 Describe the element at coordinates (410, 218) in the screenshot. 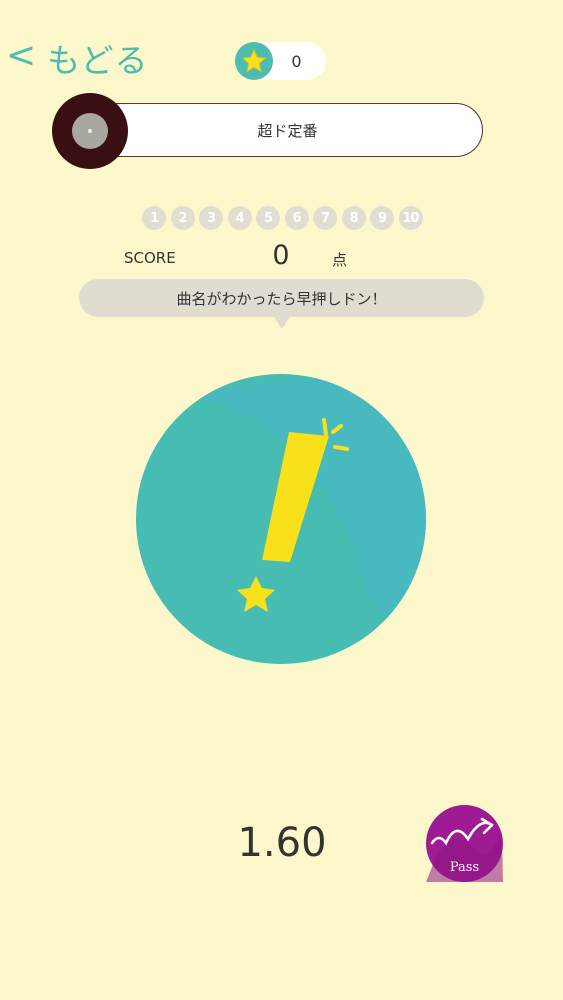

I see `question-number: 10` at that location.